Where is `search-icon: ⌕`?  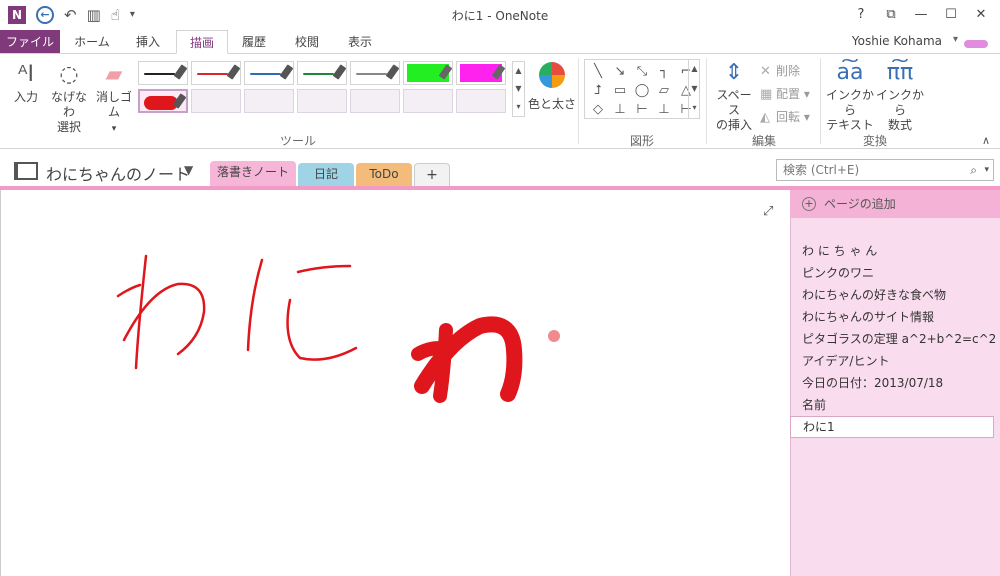 search-icon: ⌕ is located at coordinates (973, 170).